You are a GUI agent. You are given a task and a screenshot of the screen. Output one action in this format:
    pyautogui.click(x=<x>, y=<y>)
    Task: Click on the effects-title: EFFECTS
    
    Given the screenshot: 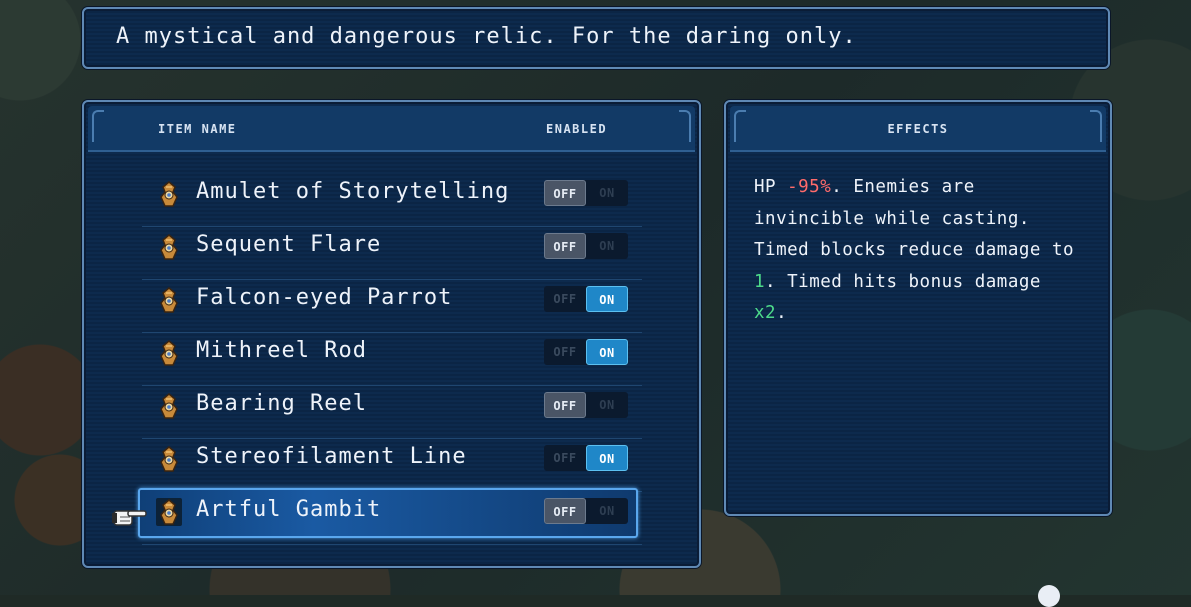 What is the action you would take?
    pyautogui.click(x=918, y=129)
    